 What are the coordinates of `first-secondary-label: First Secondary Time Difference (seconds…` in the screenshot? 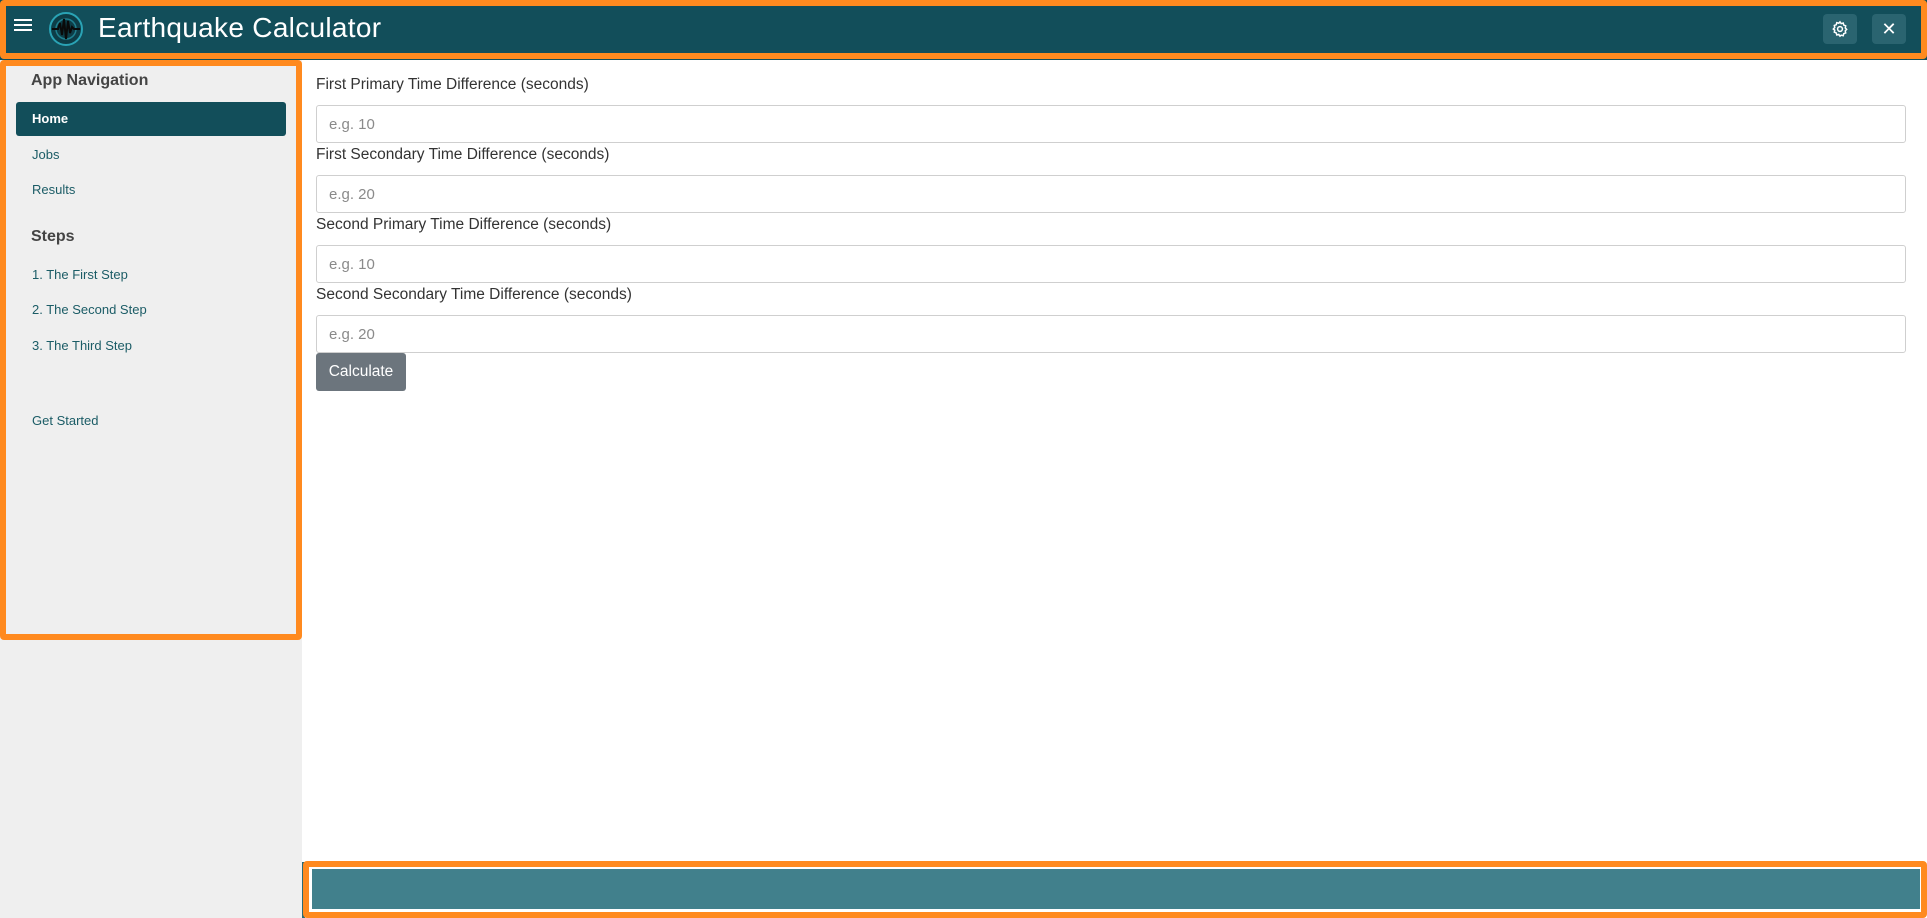 It's located at (463, 154).